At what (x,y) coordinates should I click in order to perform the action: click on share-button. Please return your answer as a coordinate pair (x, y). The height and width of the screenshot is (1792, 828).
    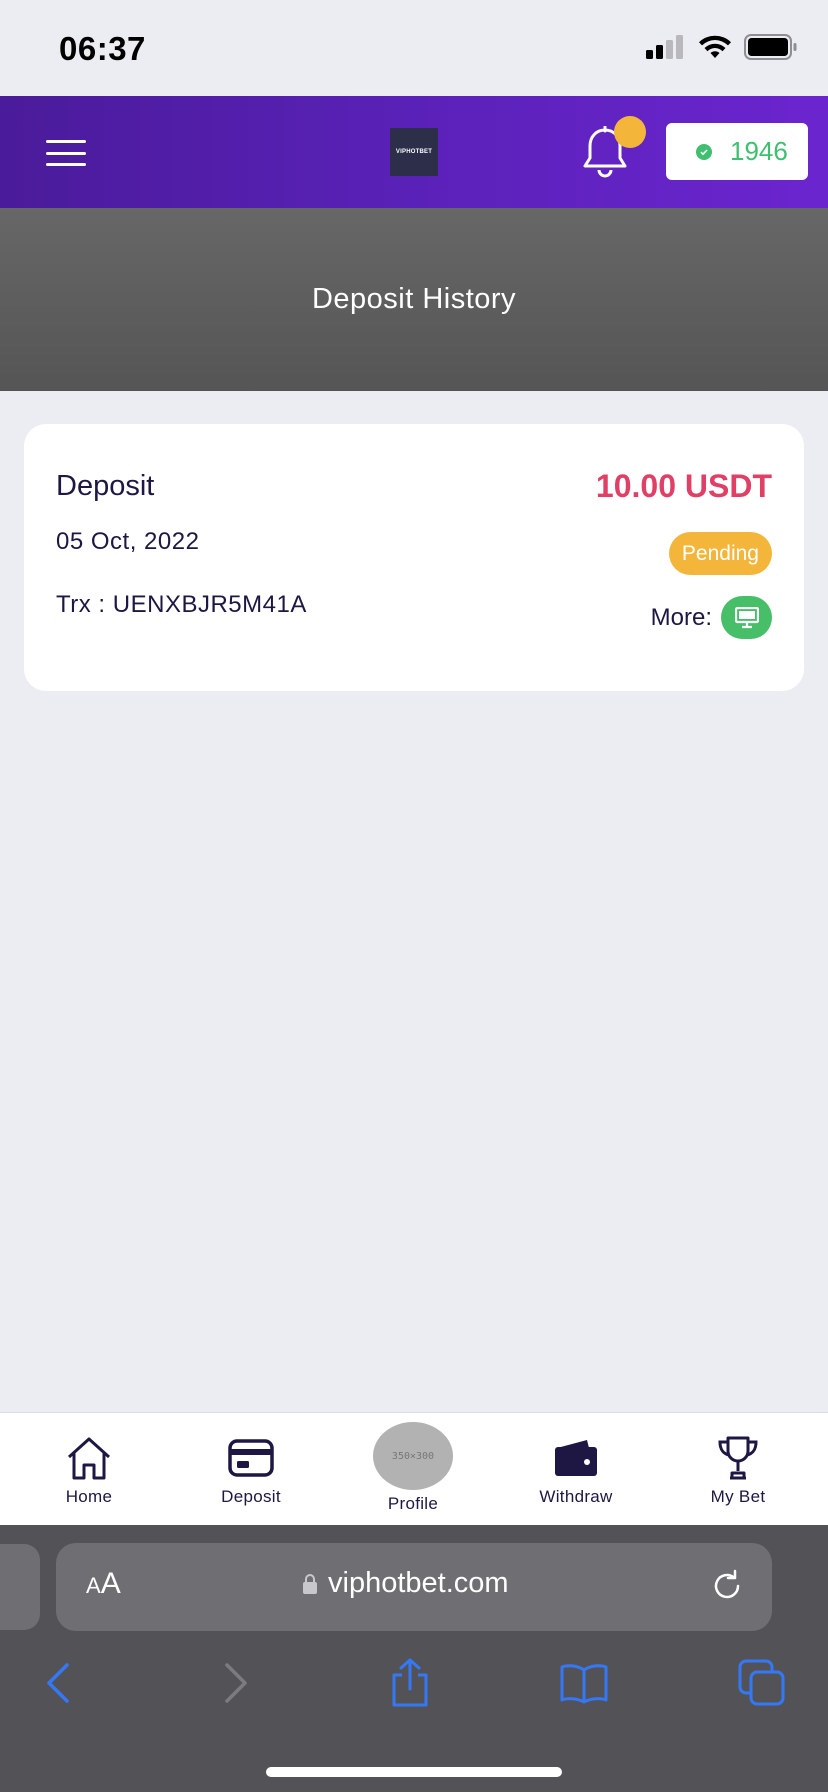
    Looking at the image, I should click on (410, 1683).